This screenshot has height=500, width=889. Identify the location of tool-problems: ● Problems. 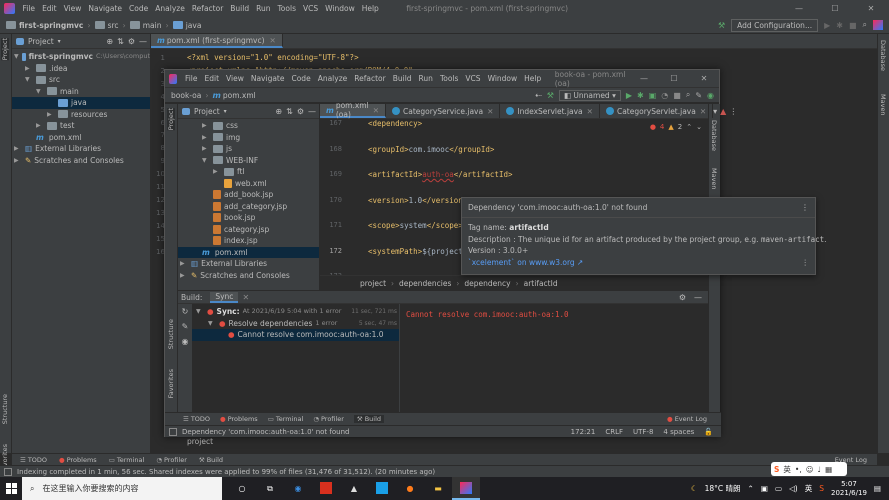
(78, 460).